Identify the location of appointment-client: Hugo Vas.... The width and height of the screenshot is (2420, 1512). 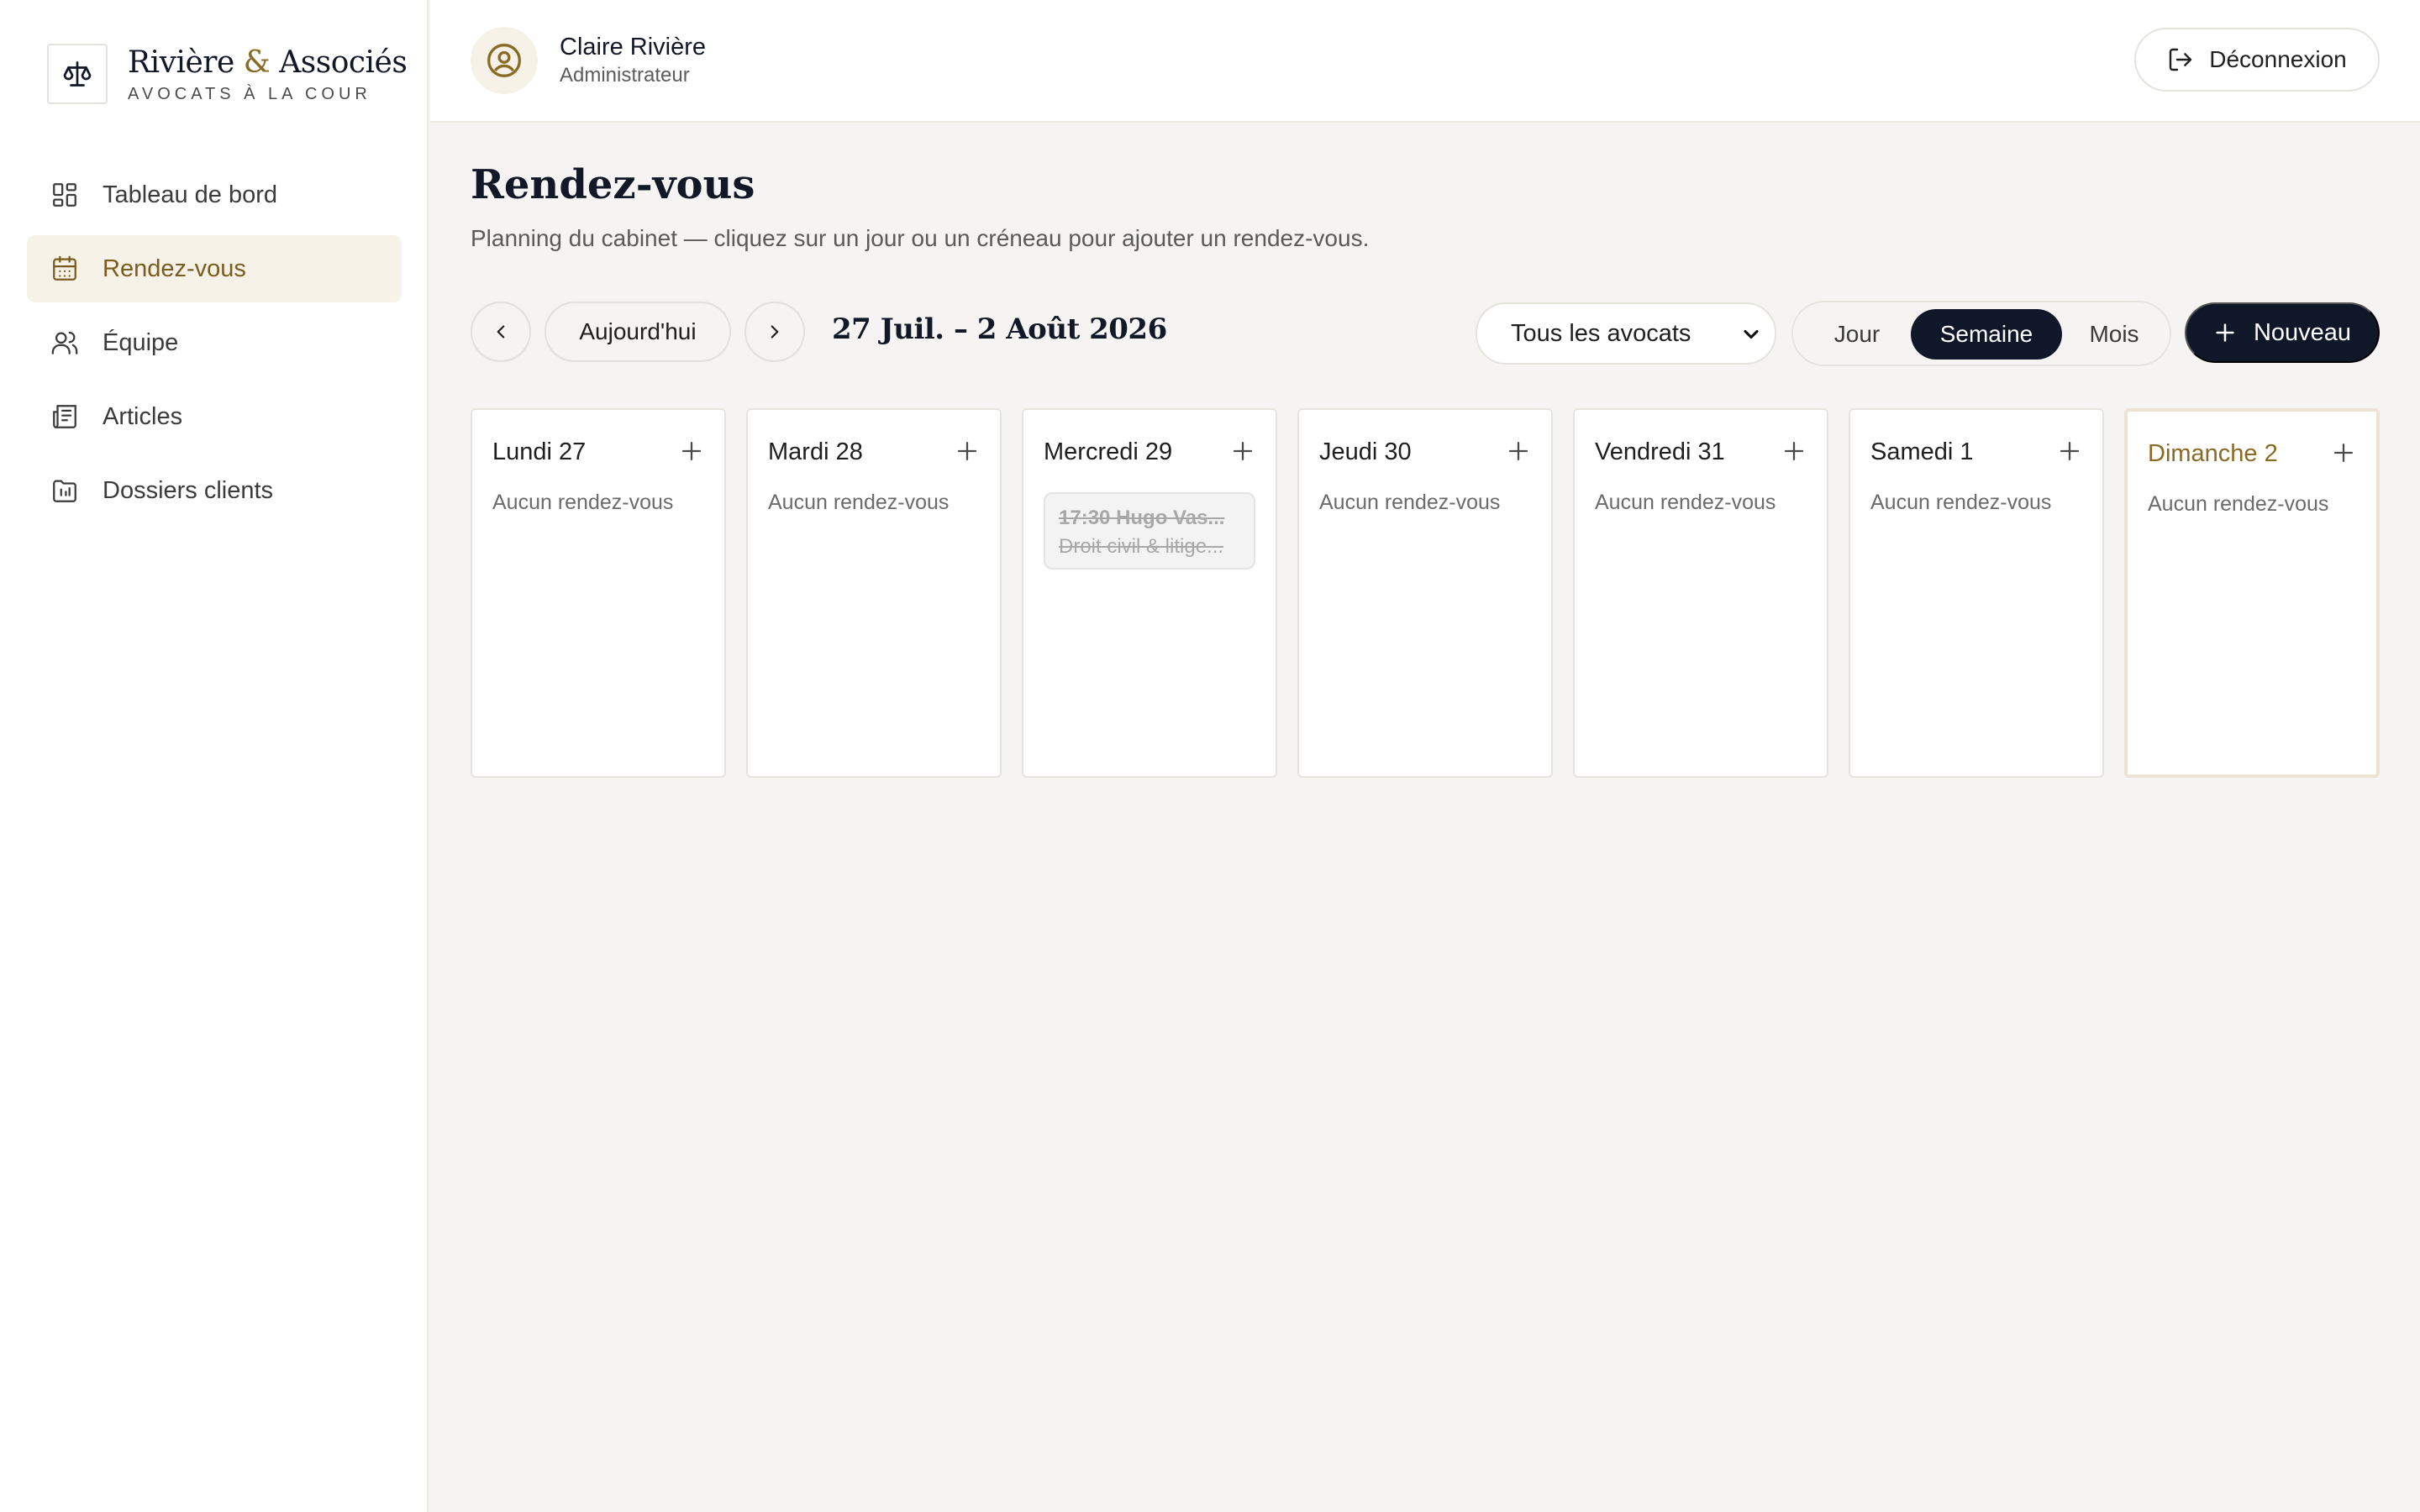
(1170, 518).